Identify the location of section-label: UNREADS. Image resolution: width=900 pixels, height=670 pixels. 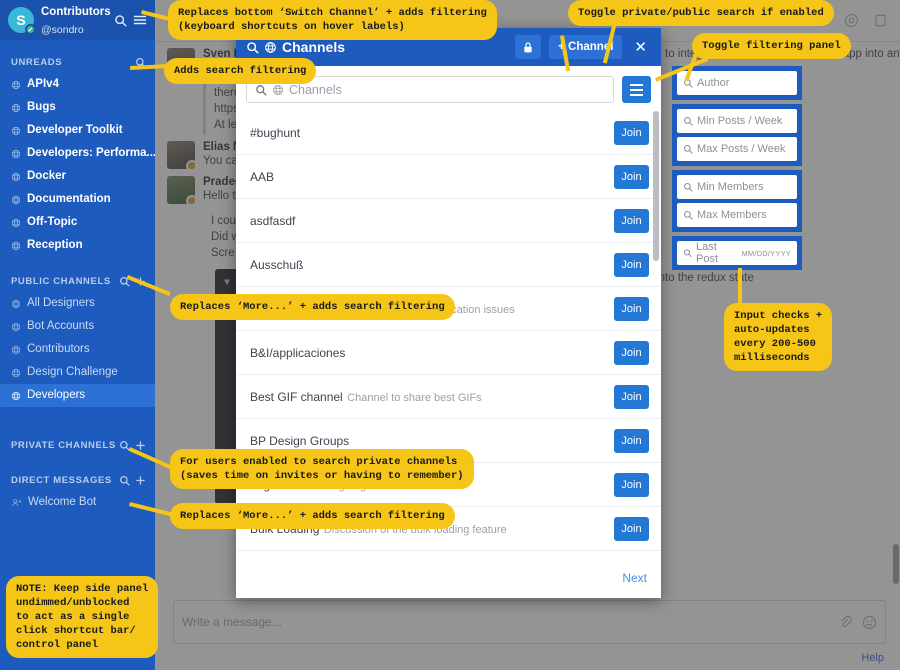
(37, 62).